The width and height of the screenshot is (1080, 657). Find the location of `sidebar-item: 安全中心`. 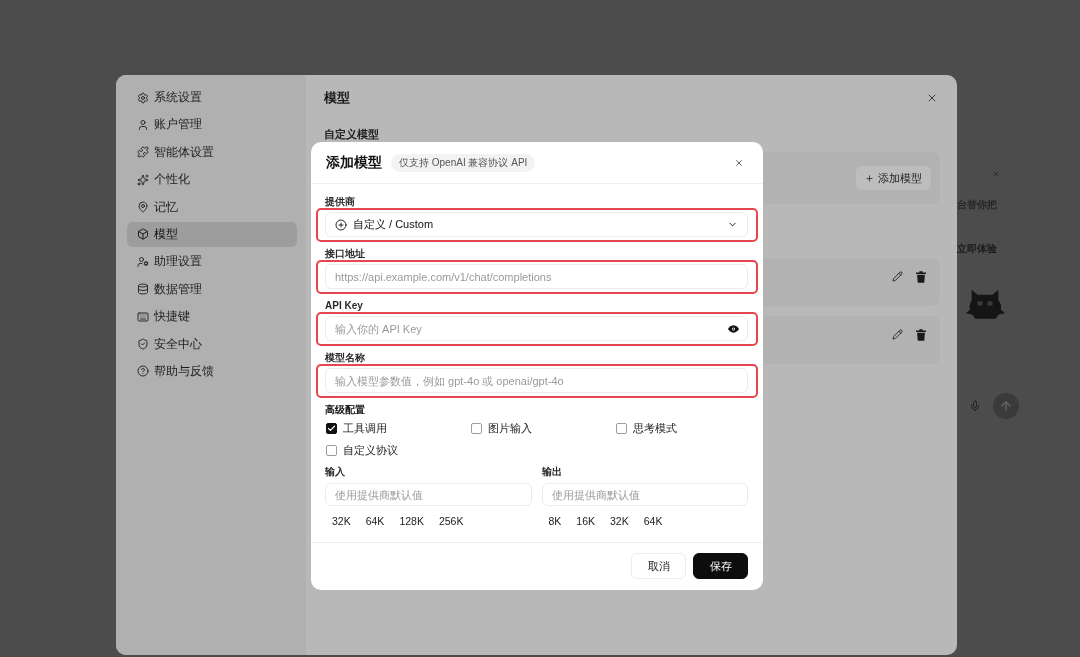

sidebar-item: 安全中心 is located at coordinates (212, 344).